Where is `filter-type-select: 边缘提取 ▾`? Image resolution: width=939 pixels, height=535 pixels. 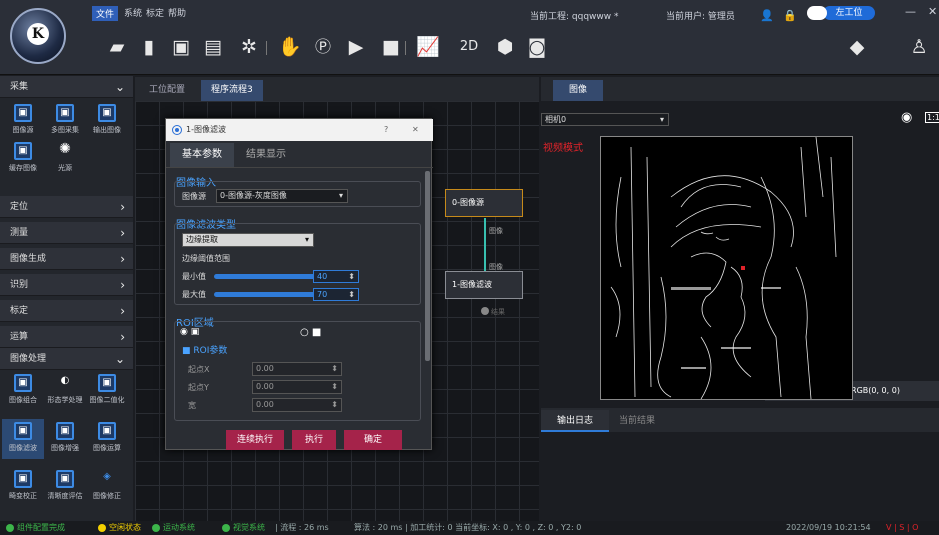
filter-type-select: 边缘提取 ▾ is located at coordinates (248, 240).